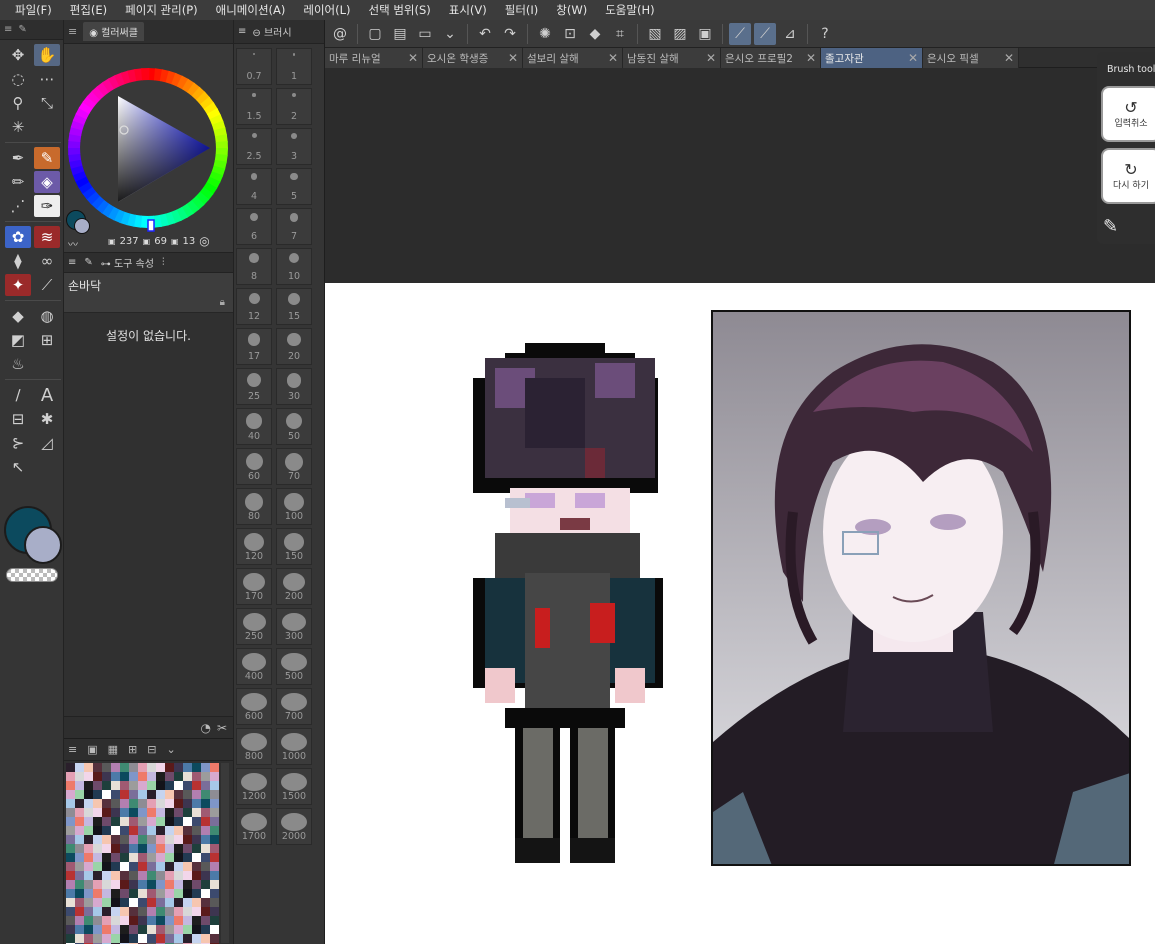  Describe the element at coordinates (294, 466) in the screenshot. I see `brush-size-preset: 70` at that location.